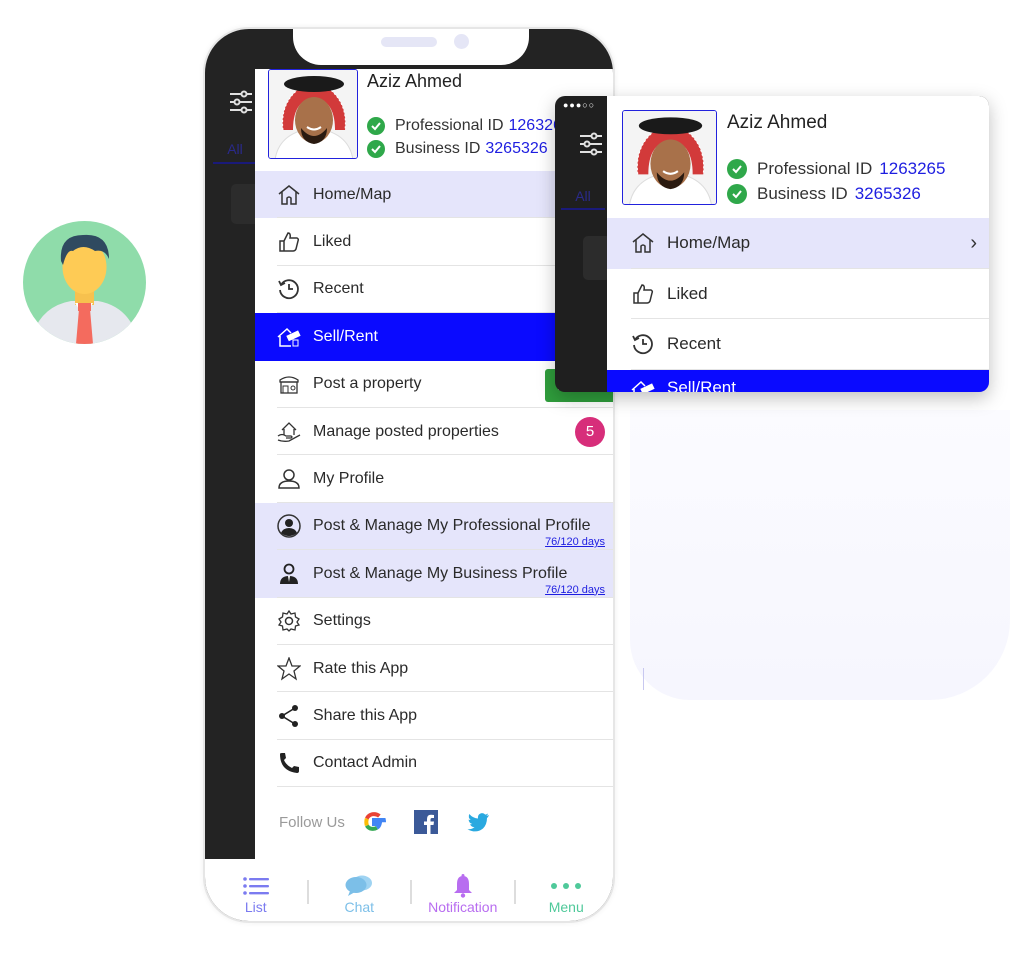 Image resolution: width=1024 pixels, height=953 pixels. I want to click on background-decoration, so click(820, 555).